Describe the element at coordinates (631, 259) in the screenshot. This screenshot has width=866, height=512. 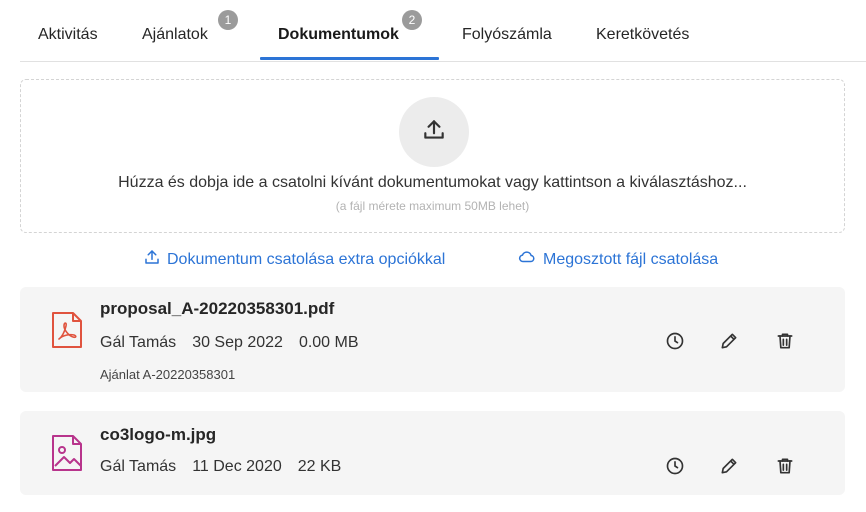
I see `link-label: Megosztott fájl csatolása` at that location.